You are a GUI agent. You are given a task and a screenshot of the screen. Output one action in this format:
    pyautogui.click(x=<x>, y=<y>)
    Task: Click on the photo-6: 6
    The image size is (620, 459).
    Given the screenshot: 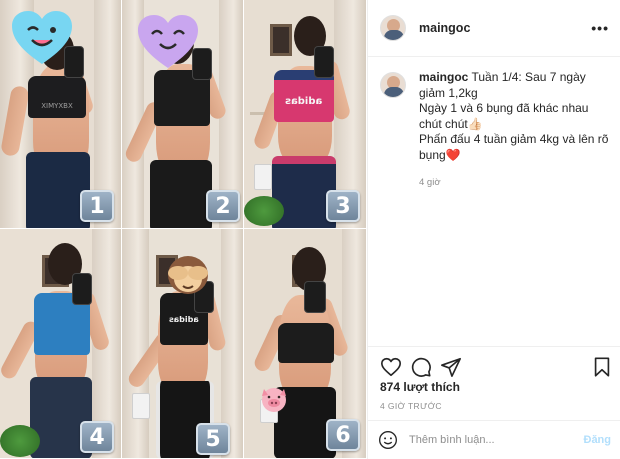 What is the action you would take?
    pyautogui.click(x=305, y=344)
    